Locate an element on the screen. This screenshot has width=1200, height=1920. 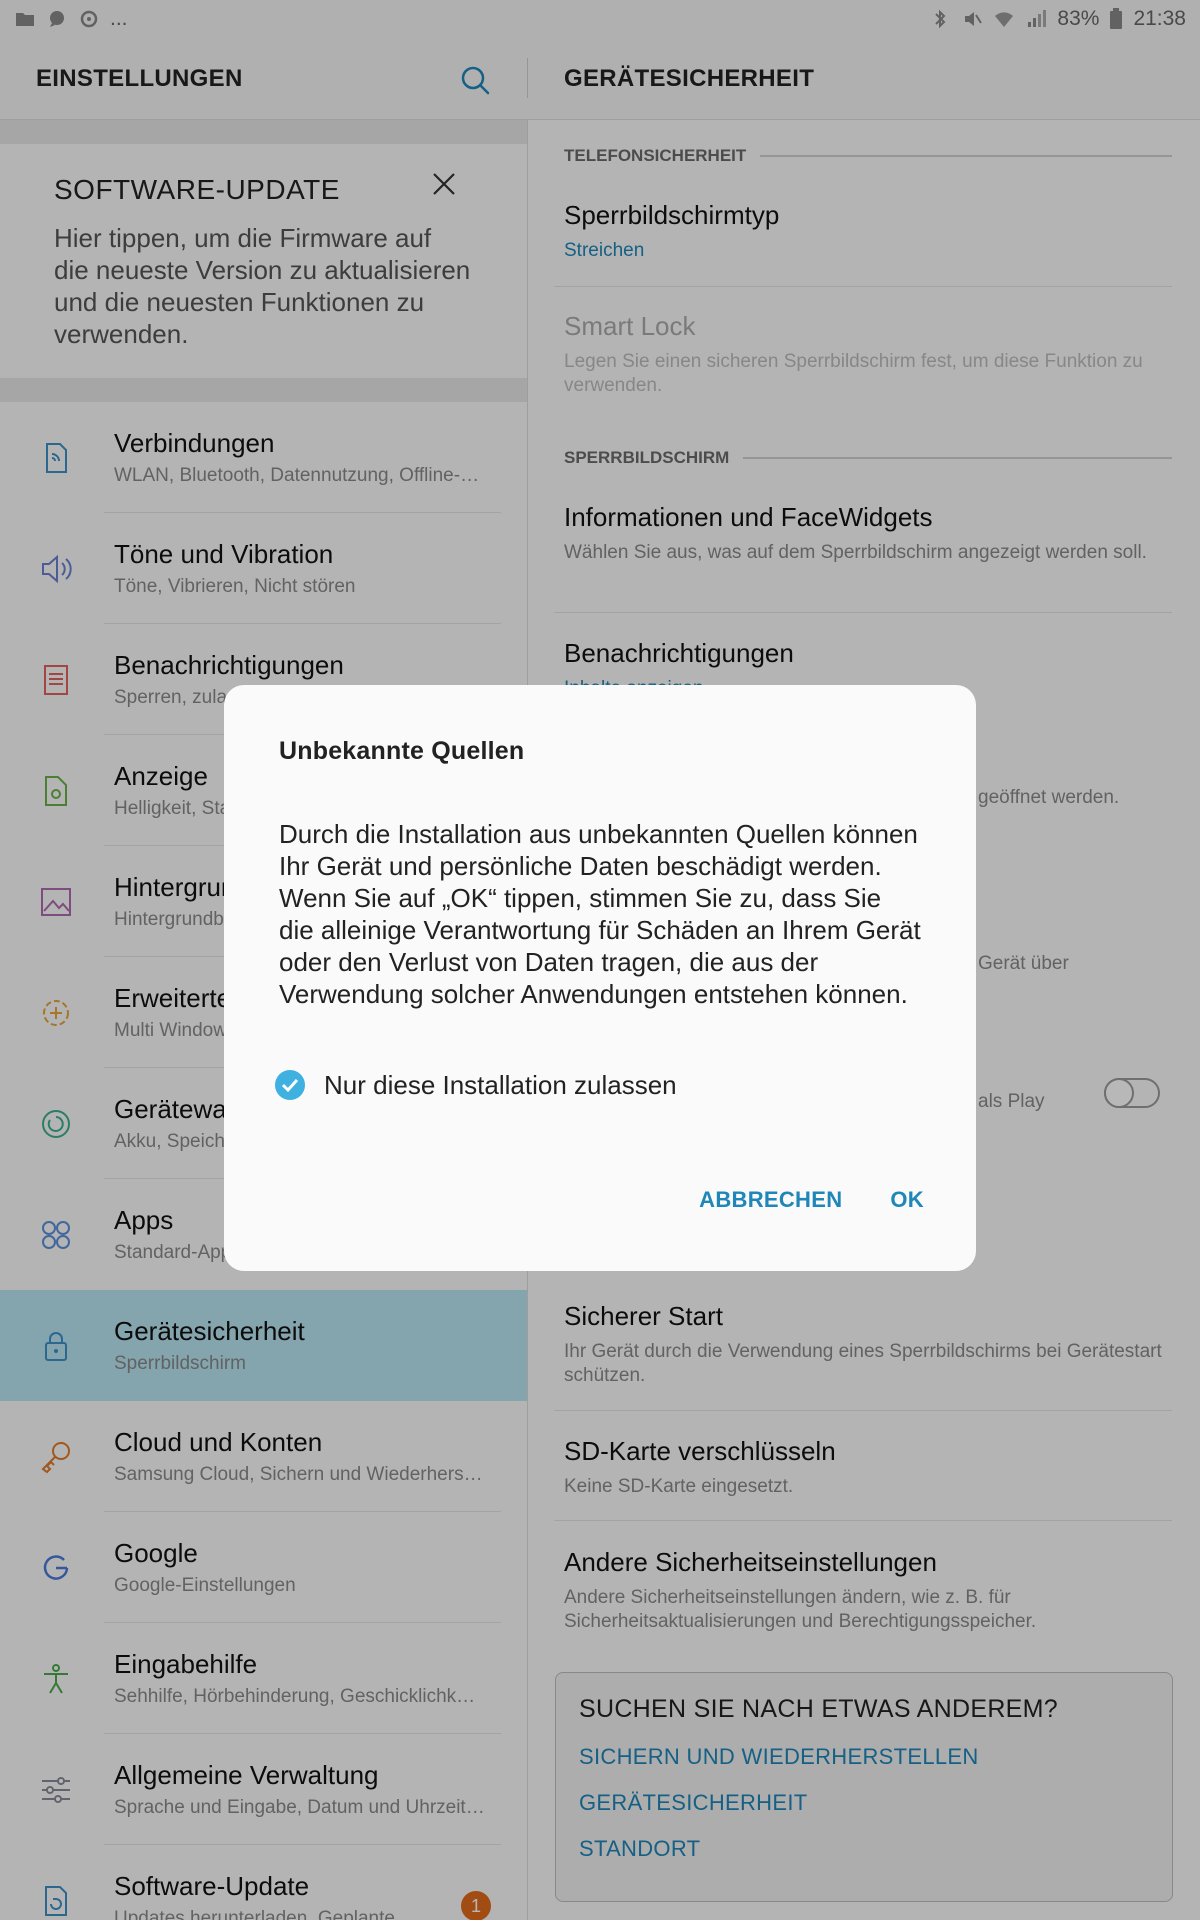
checkbox-label: Nur diese Installation zulassen is located at coordinates (500, 1084).